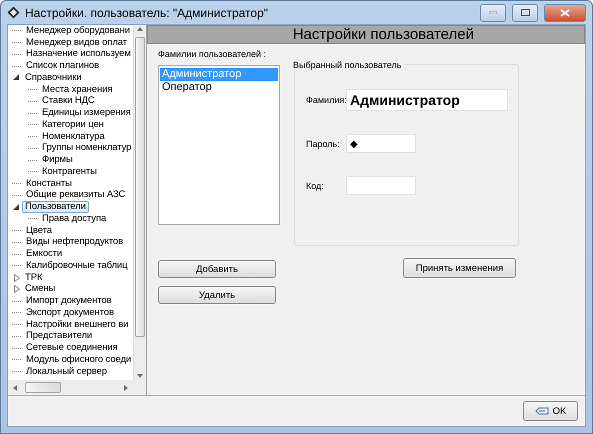 The image size is (593, 434). I want to click on input-field, so click(381, 185).